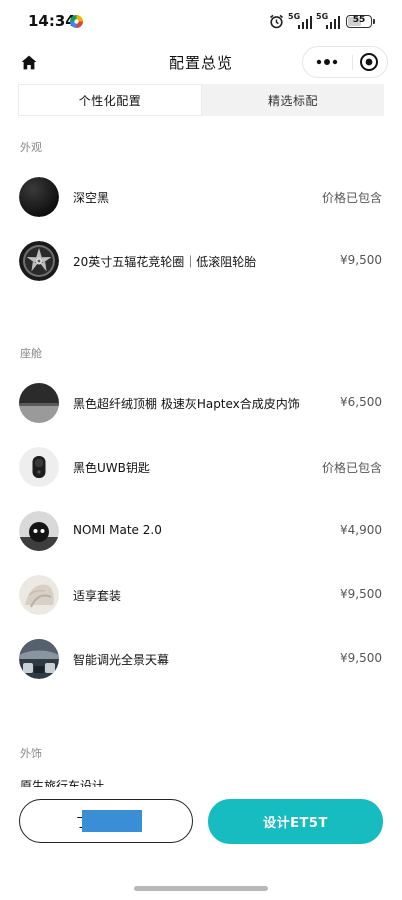 The height and width of the screenshot is (900, 402). I want to click on mini-program-capsule, so click(345, 62).